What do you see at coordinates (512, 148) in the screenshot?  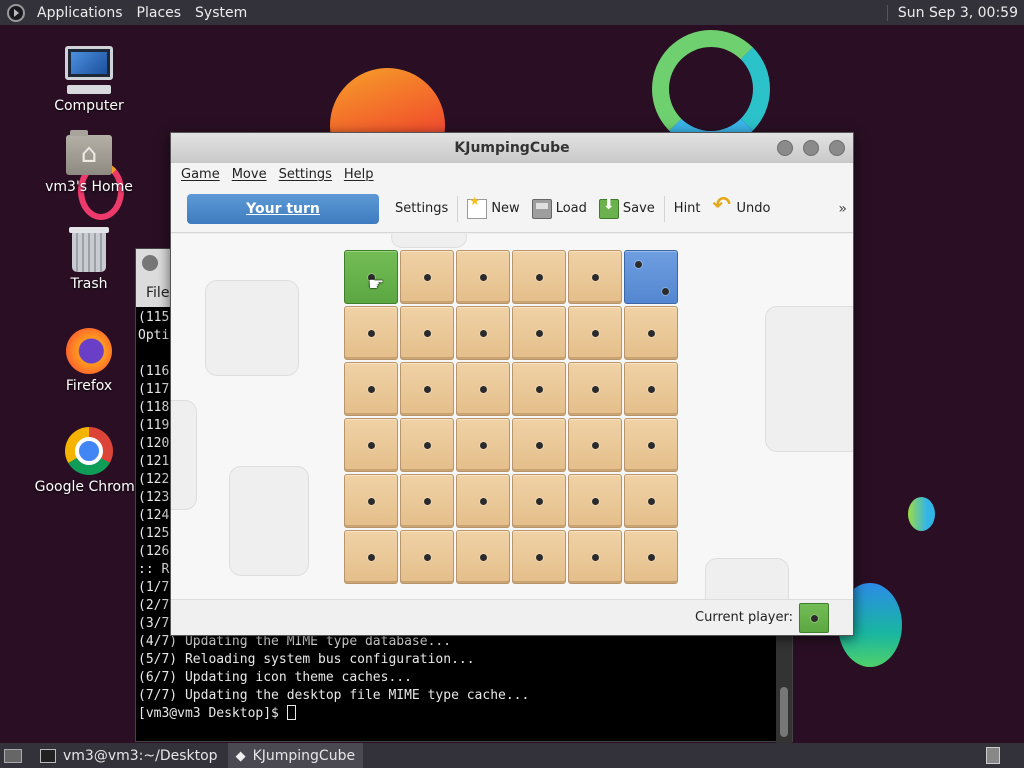 I see `kjc-titlebar: KJumpingCube` at bounding box center [512, 148].